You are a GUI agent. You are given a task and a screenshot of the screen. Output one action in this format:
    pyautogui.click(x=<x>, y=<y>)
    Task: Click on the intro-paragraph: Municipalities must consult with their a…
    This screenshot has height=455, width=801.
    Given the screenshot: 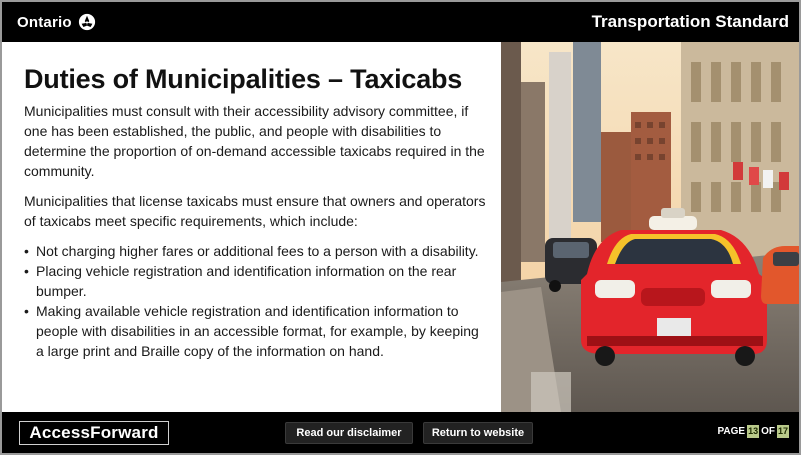 What is the action you would take?
    pyautogui.click(x=254, y=141)
    